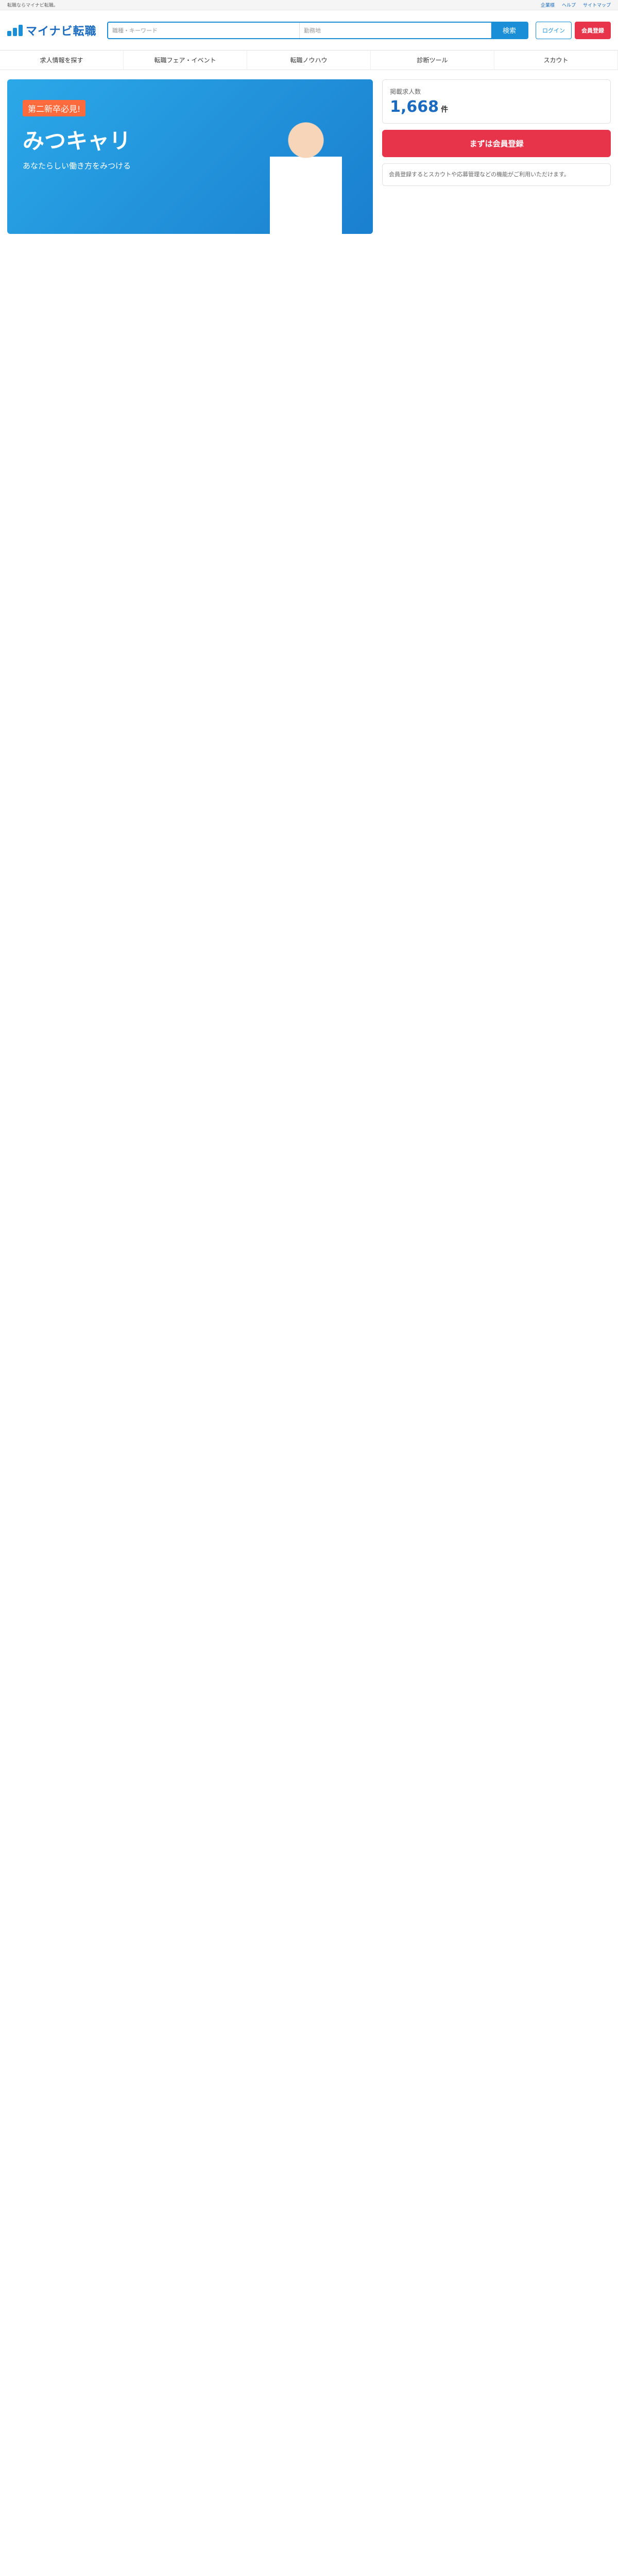 This screenshot has height=2576, width=618. Describe the element at coordinates (573, 30) in the screenshot. I see `header-actions: ログイン 会員登録` at that location.